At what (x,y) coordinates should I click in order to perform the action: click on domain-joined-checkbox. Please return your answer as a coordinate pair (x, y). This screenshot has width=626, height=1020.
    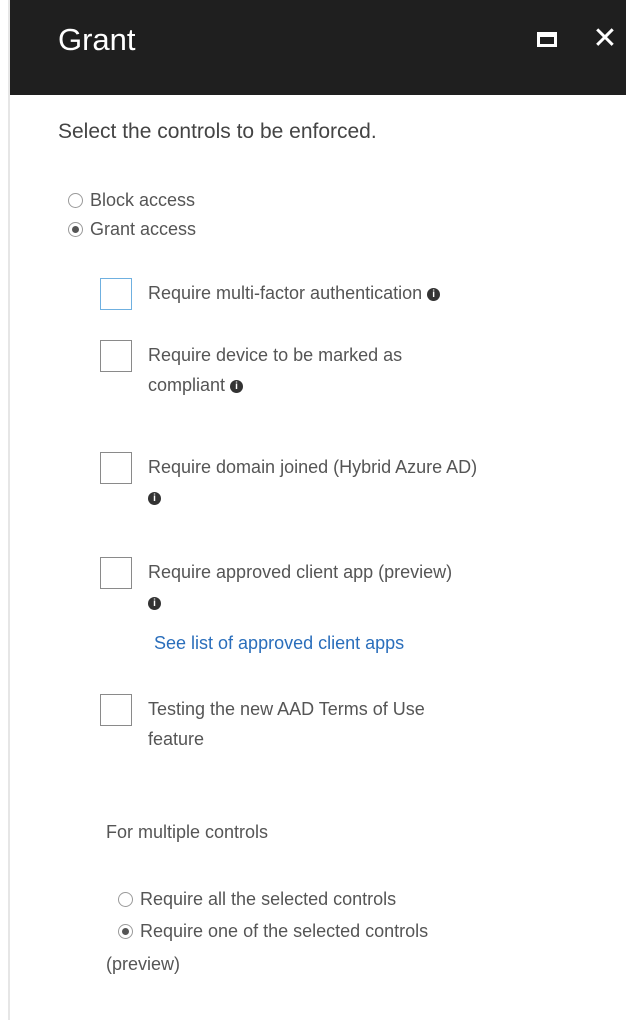
    Looking at the image, I should click on (116, 468).